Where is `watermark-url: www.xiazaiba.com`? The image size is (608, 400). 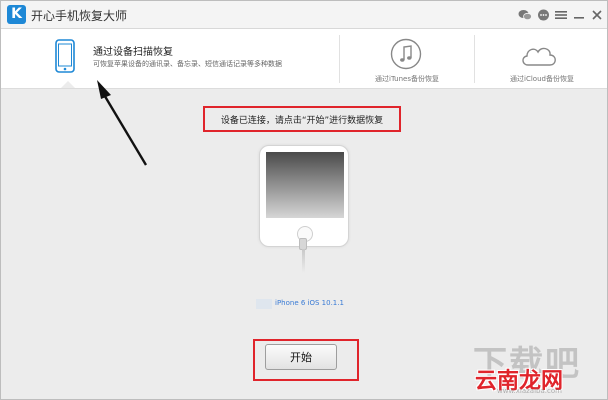
watermark-url: www.xiazaiba.com is located at coordinates (529, 391).